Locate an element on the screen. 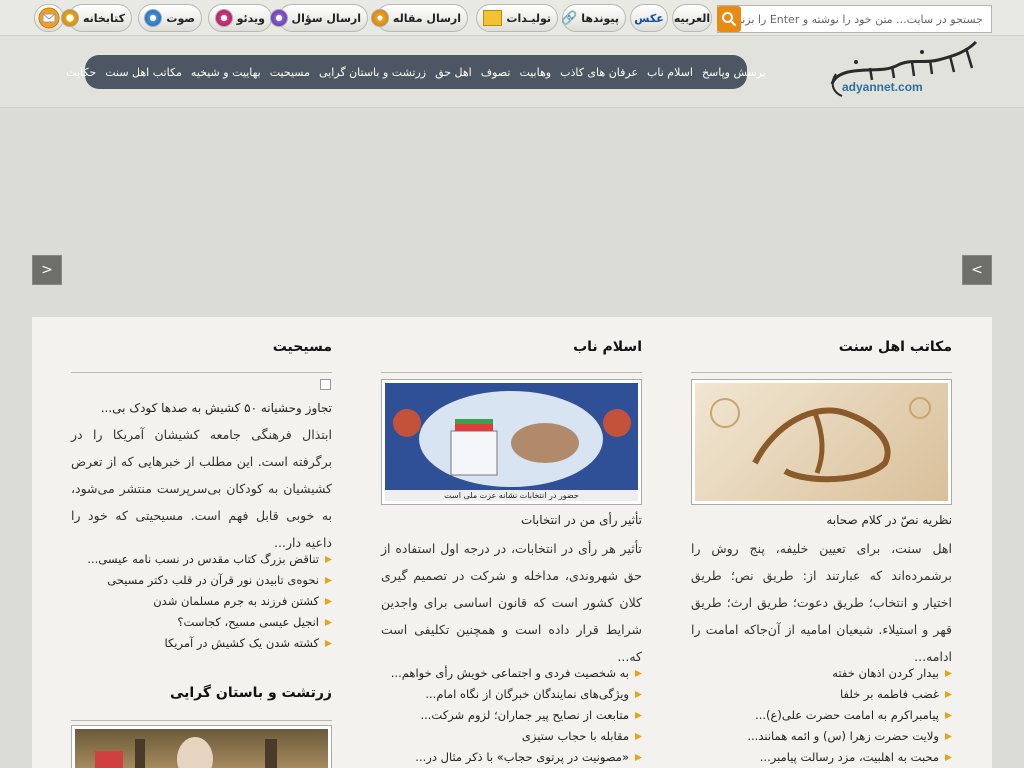 The image size is (1024, 768). nav-audio: صوت is located at coordinates (170, 18).